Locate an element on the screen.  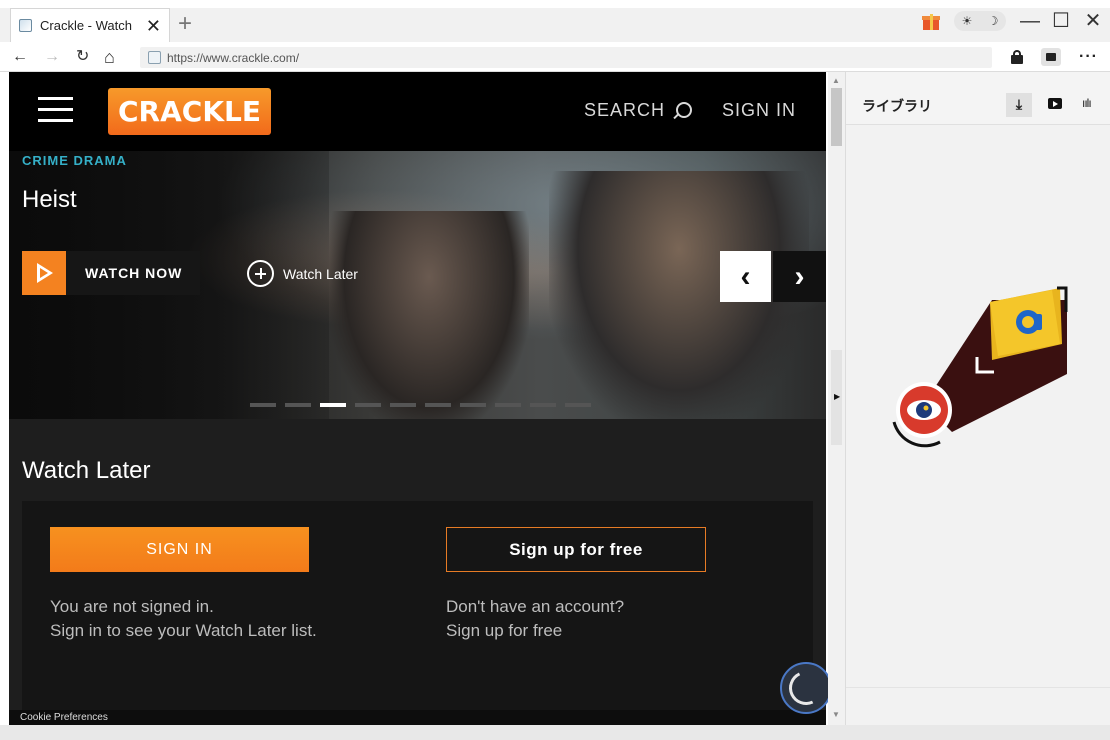
header-signin-link: SIGN IN is located at coordinates (759, 110).